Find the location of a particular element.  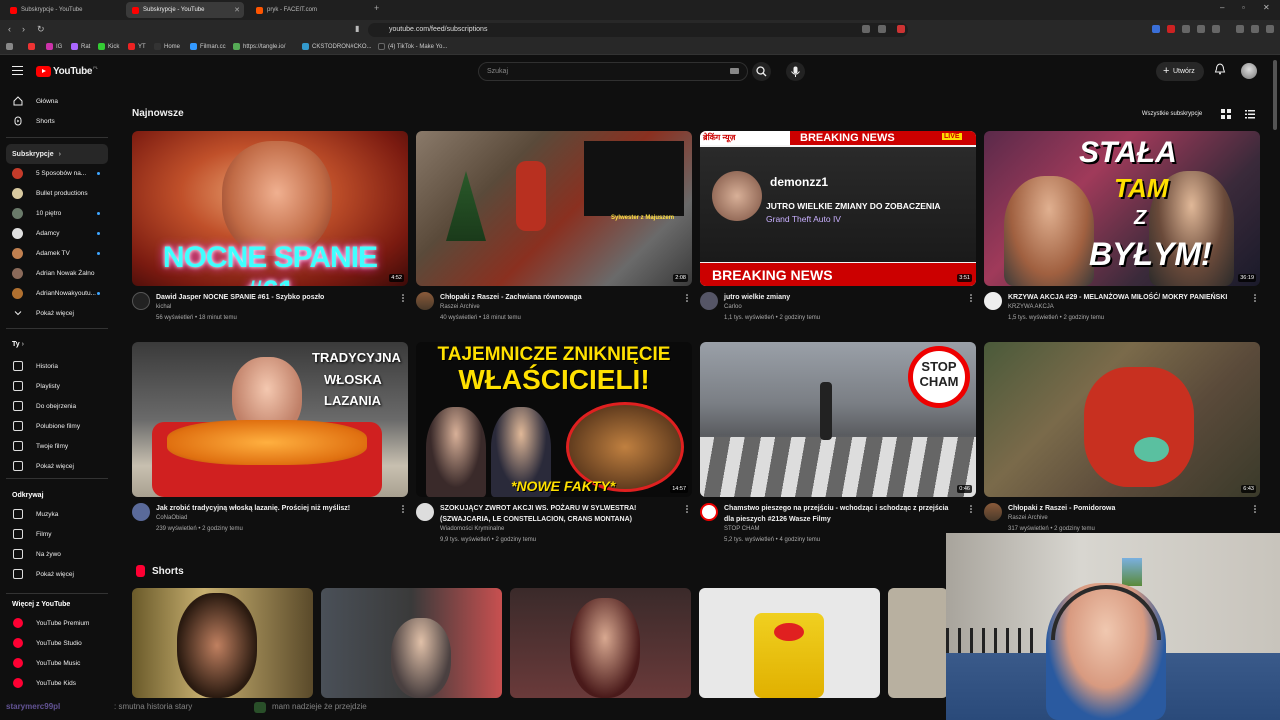

sidebar-item: Na żywo is located at coordinates (57, 554).